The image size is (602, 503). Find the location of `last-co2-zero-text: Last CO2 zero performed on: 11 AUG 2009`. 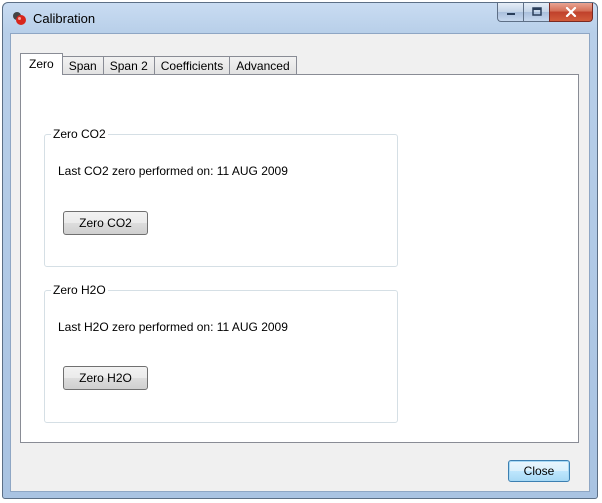

last-co2-zero-text: Last CO2 zero performed on: 11 AUG 2009 is located at coordinates (173, 171).